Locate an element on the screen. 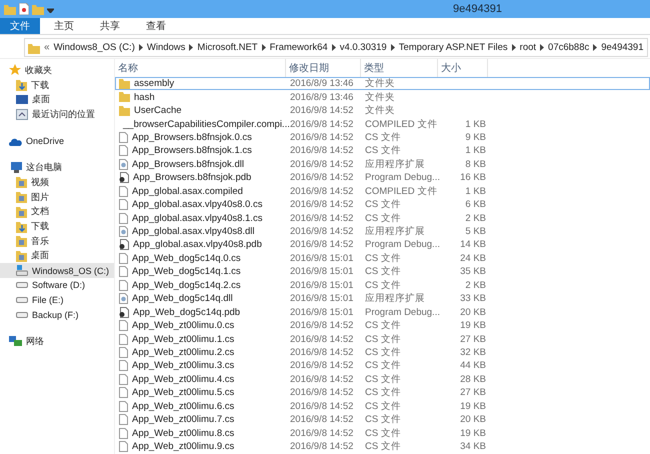  window-title: 9e494391 is located at coordinates (477, 9).